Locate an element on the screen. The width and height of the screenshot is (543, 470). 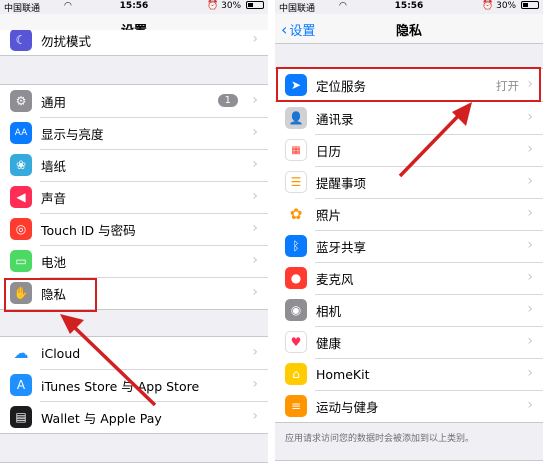
camera-icon: ◉ is located at coordinates (296, 310).